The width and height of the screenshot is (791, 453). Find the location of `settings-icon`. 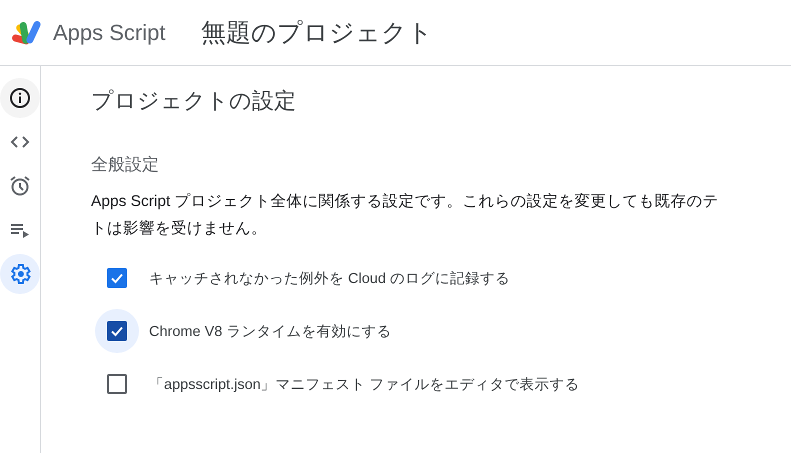

settings-icon is located at coordinates (20, 274).